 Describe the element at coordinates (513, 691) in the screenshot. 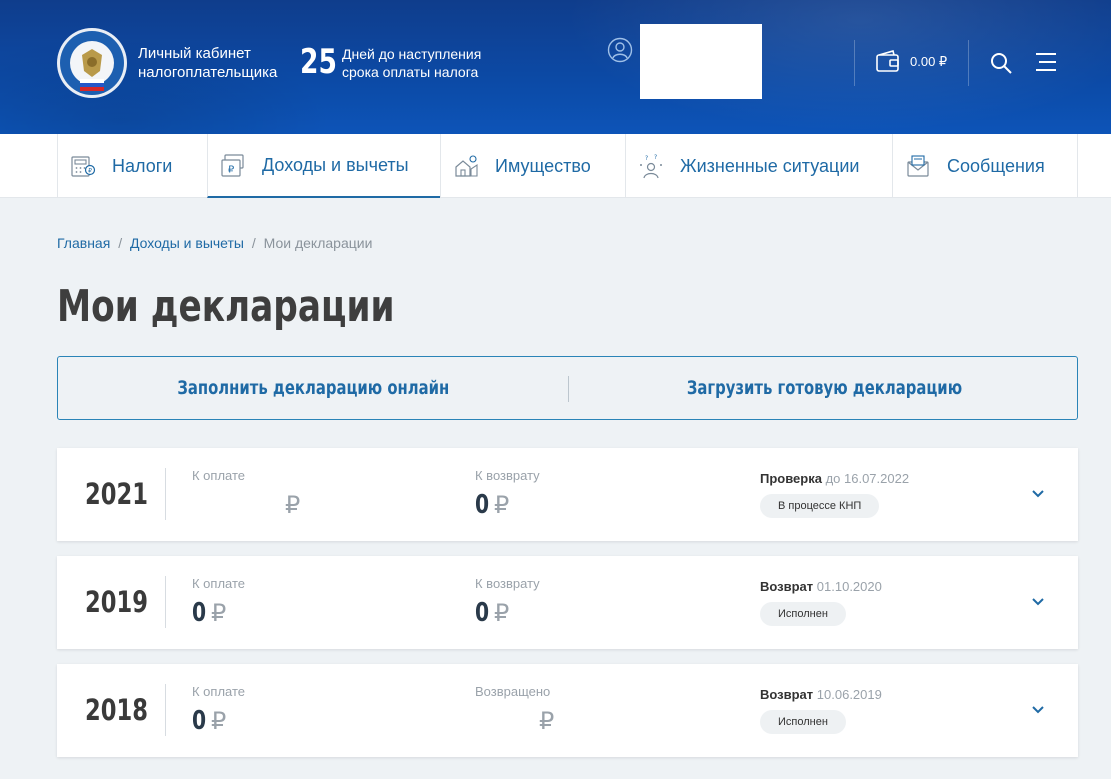

I see `refunded-label: Возвращено` at that location.